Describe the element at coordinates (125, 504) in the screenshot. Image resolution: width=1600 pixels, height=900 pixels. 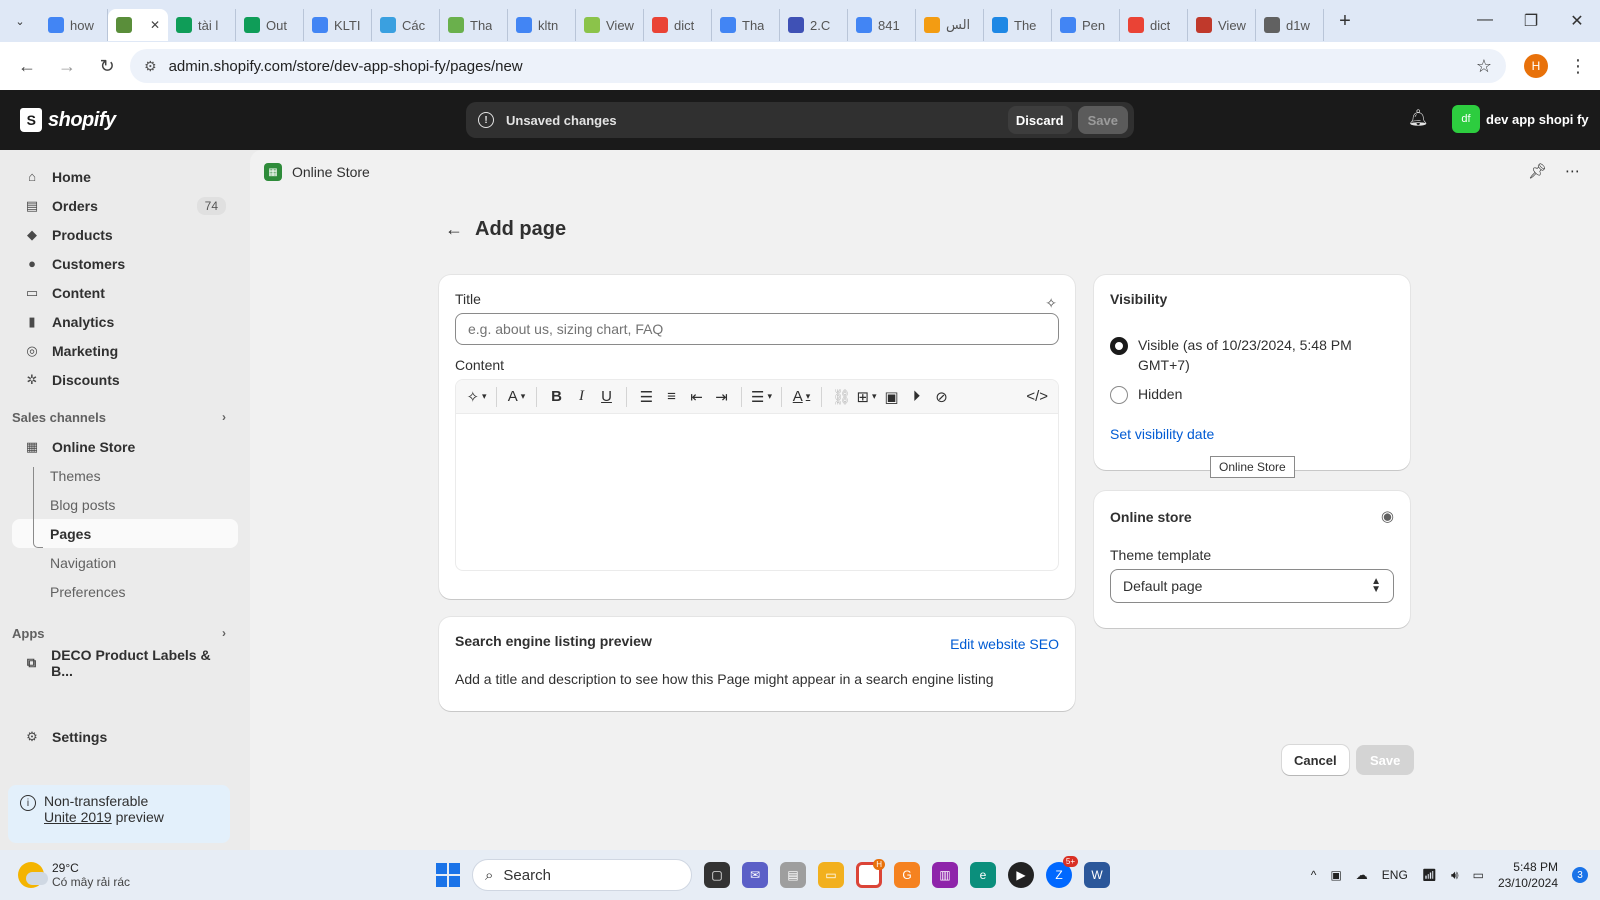
I see `subnav-item-blog-posts: Blog posts` at that location.